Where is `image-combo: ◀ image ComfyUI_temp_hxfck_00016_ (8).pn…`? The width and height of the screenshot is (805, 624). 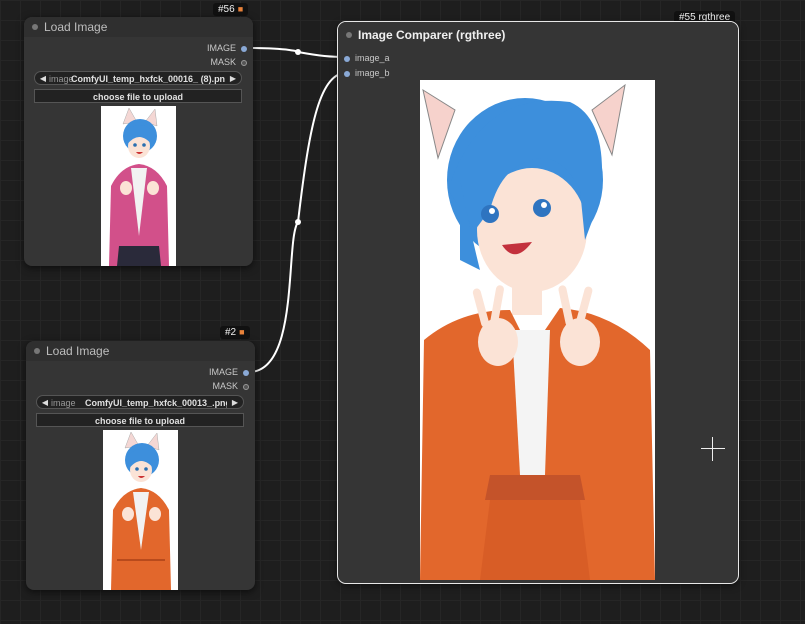
image-combo: ◀ image ComfyUI_temp_hxfck_00016_ (8).pn… is located at coordinates (138, 78).